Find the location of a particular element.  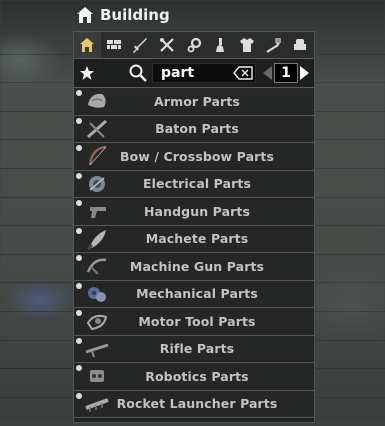

page-number: 1 is located at coordinates (286, 73).